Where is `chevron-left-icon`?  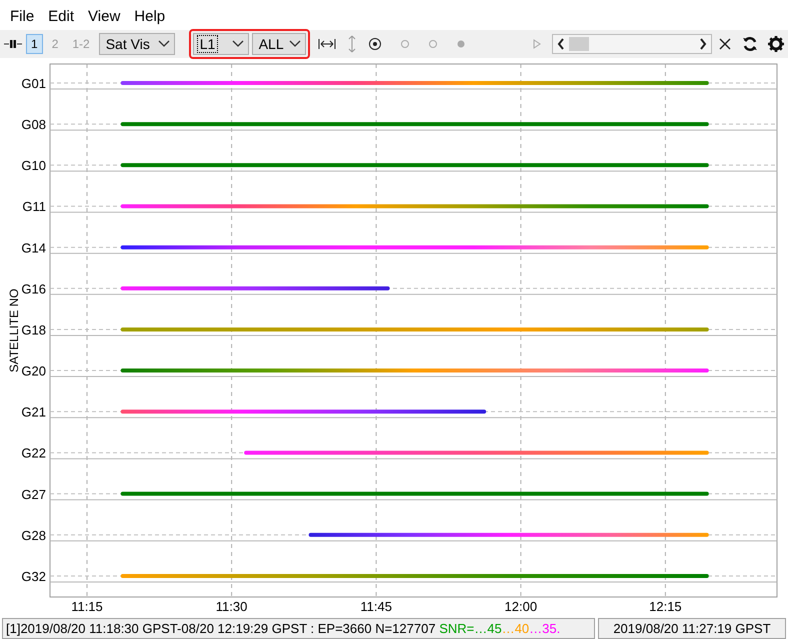
chevron-left-icon is located at coordinates (560, 44).